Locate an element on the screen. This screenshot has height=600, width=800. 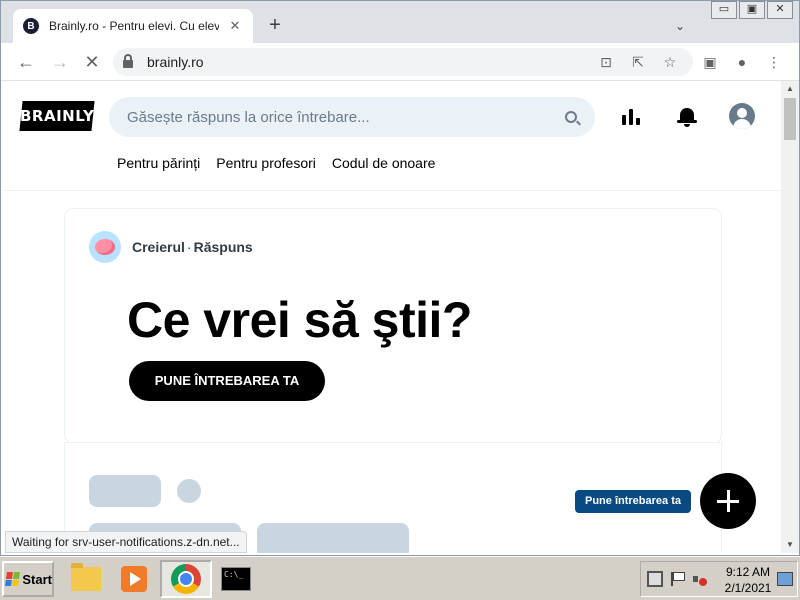
start-button: Start is located at coordinates (28, 579).